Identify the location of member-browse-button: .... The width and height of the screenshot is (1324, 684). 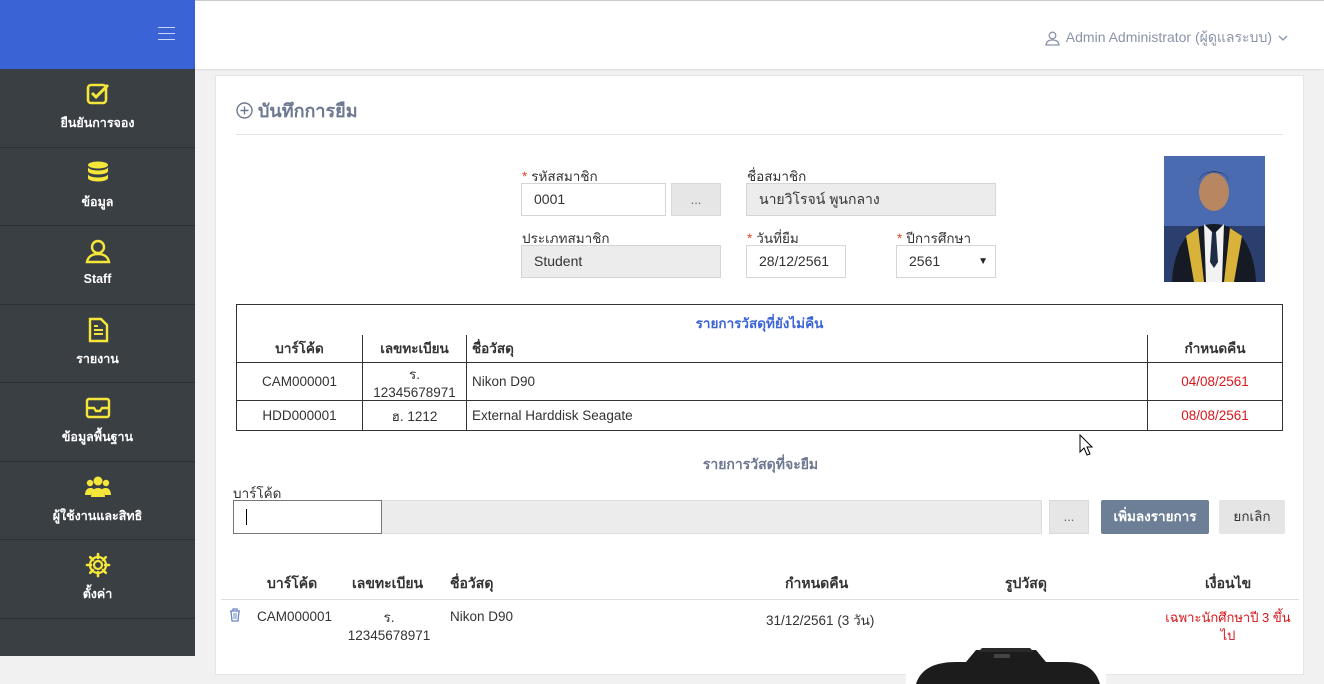
(696, 199).